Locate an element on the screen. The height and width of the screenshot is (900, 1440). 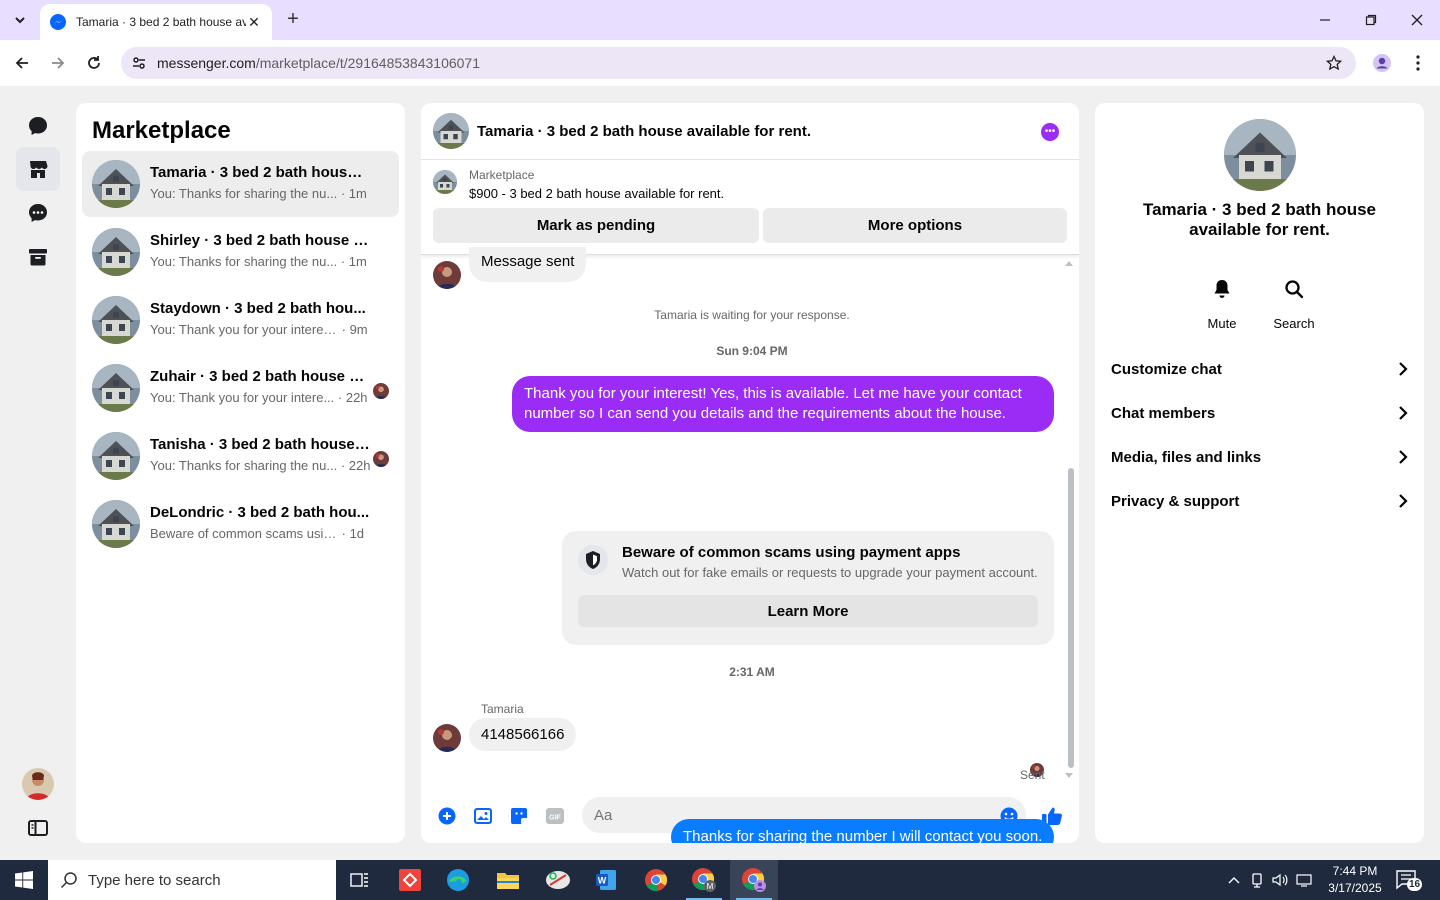
notification-center-button: 16 is located at coordinates (1409, 880).